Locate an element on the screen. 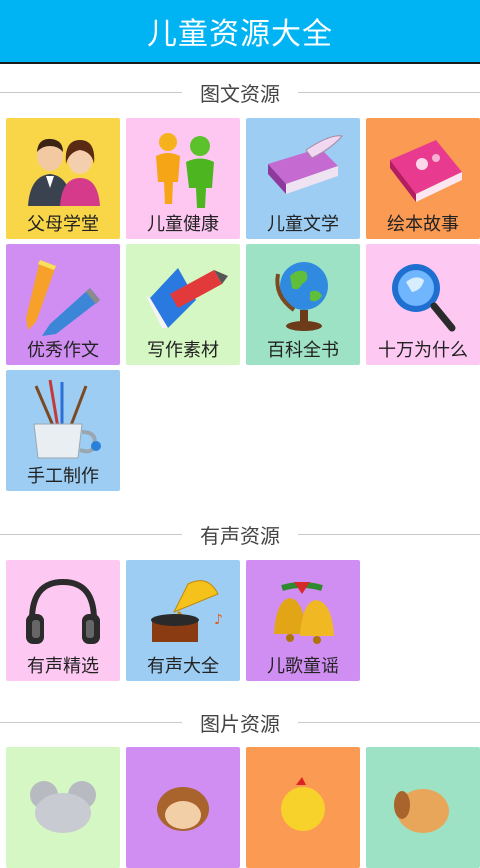 The height and width of the screenshot is (868, 480). bells-icon is located at coordinates (304, 613).